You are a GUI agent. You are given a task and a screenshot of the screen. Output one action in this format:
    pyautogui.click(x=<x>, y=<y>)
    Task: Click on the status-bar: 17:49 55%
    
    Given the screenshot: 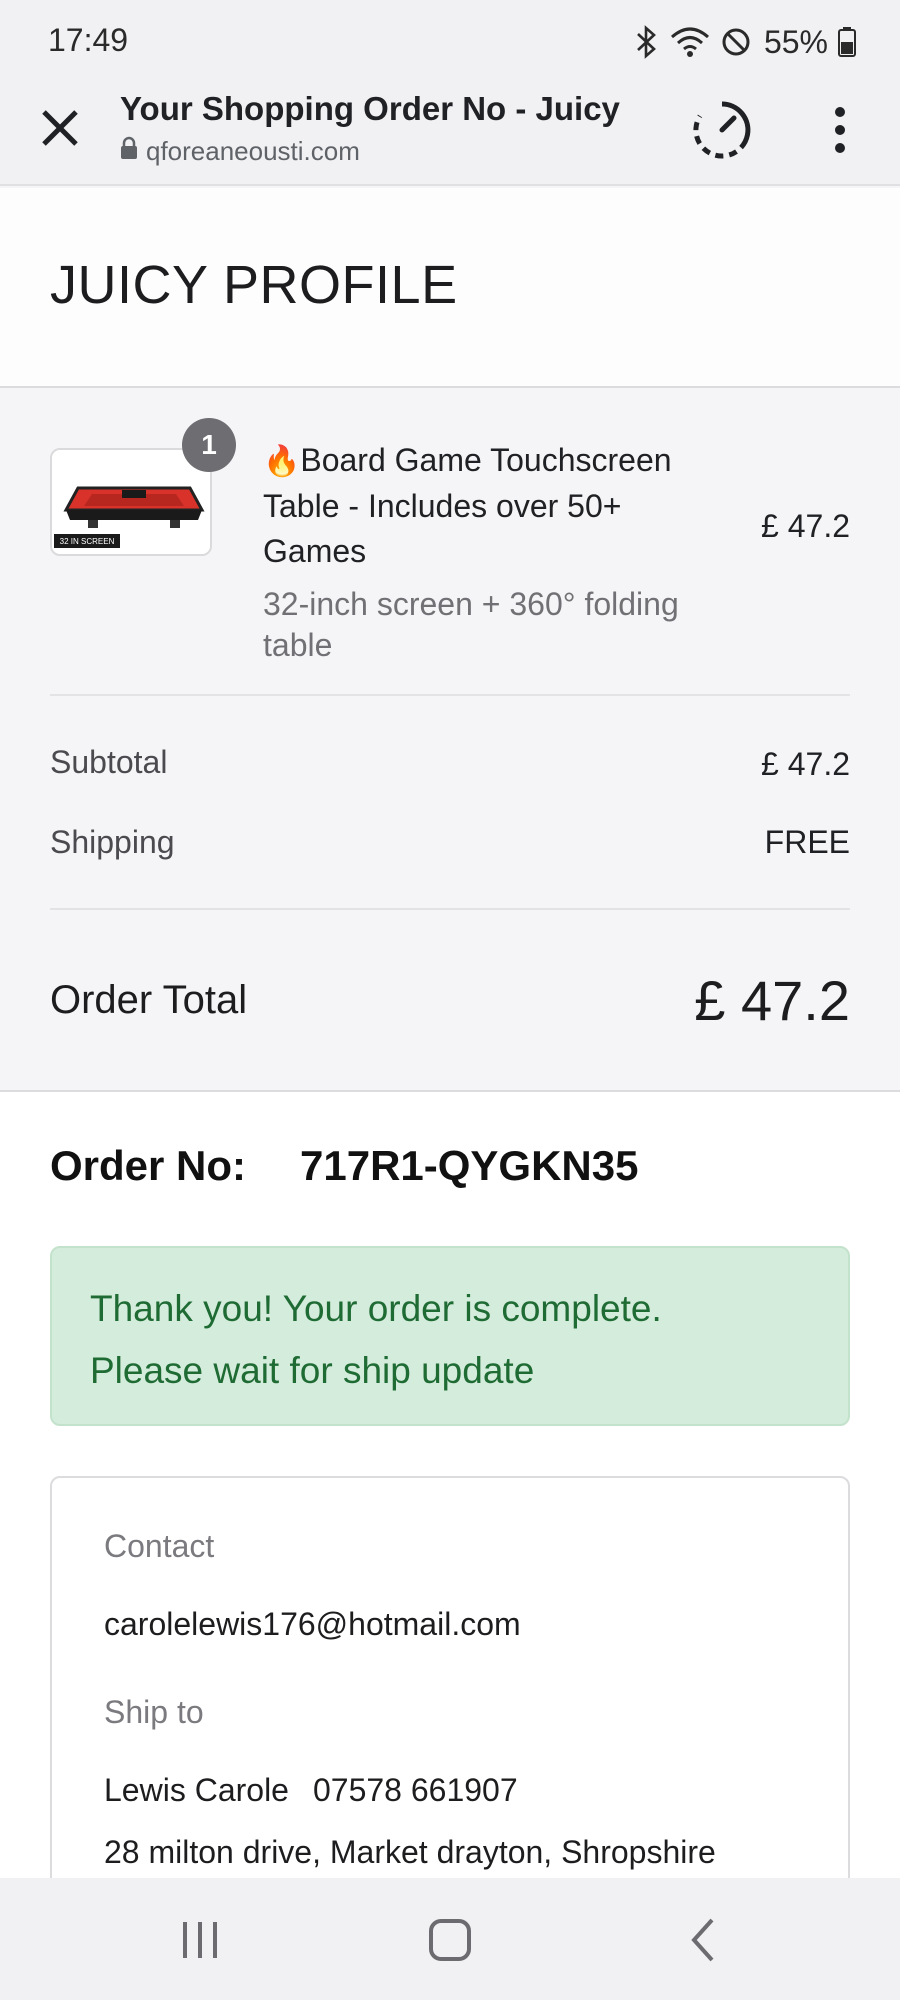 What is the action you would take?
    pyautogui.click(x=450, y=38)
    